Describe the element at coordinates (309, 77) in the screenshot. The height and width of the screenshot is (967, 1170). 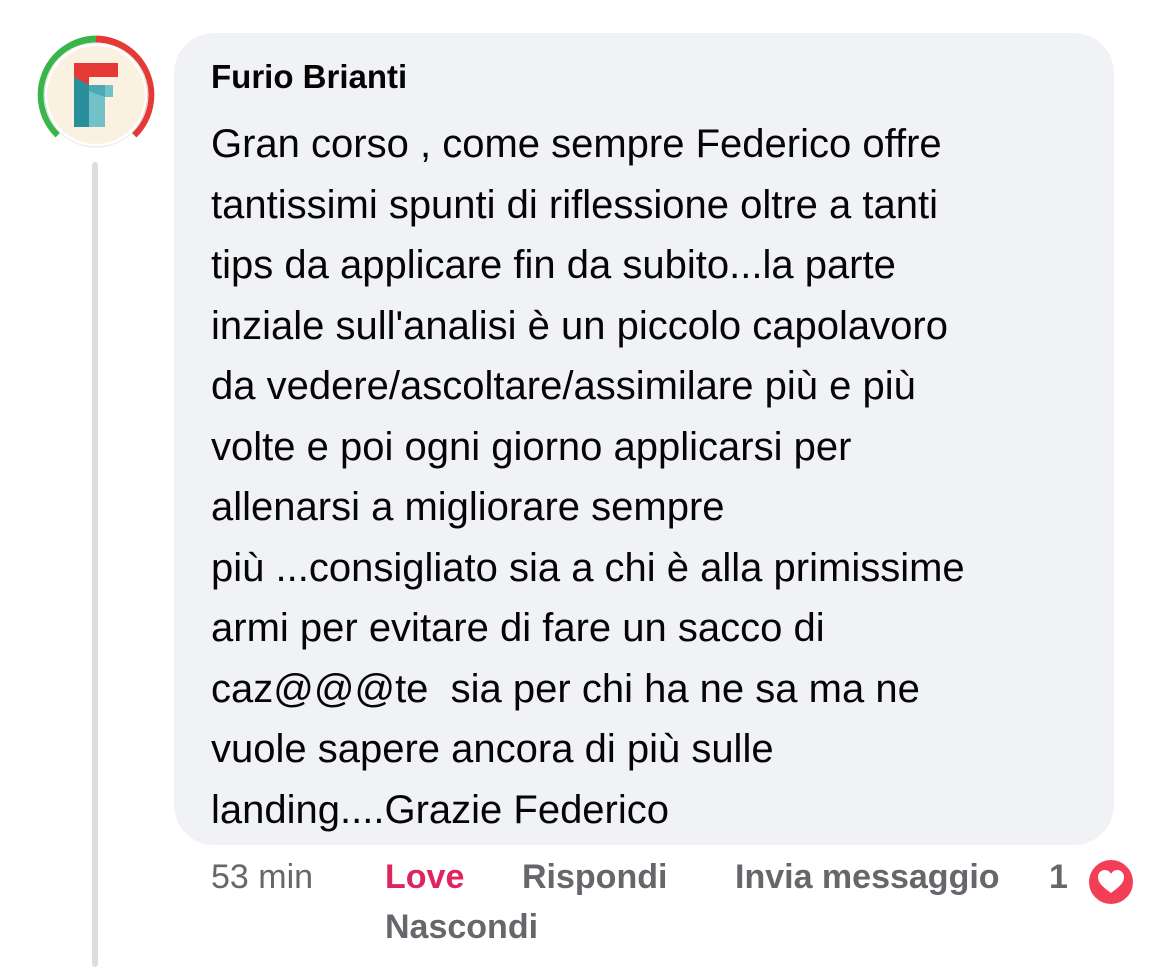
I see `comment-author: Furio Brianti` at that location.